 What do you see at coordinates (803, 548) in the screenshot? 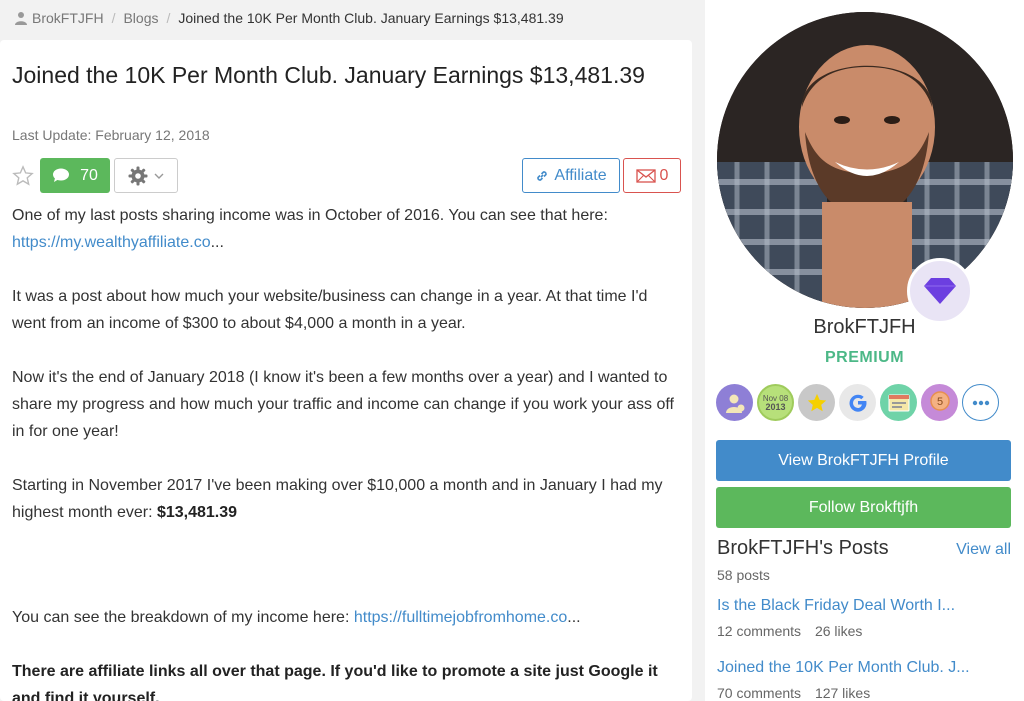
I see `posts-heading: BrokFTJFH's Posts` at bounding box center [803, 548].